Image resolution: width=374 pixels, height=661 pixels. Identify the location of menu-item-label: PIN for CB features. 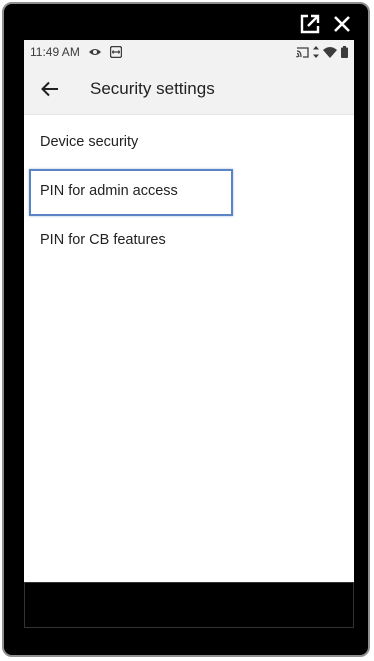
(103, 239).